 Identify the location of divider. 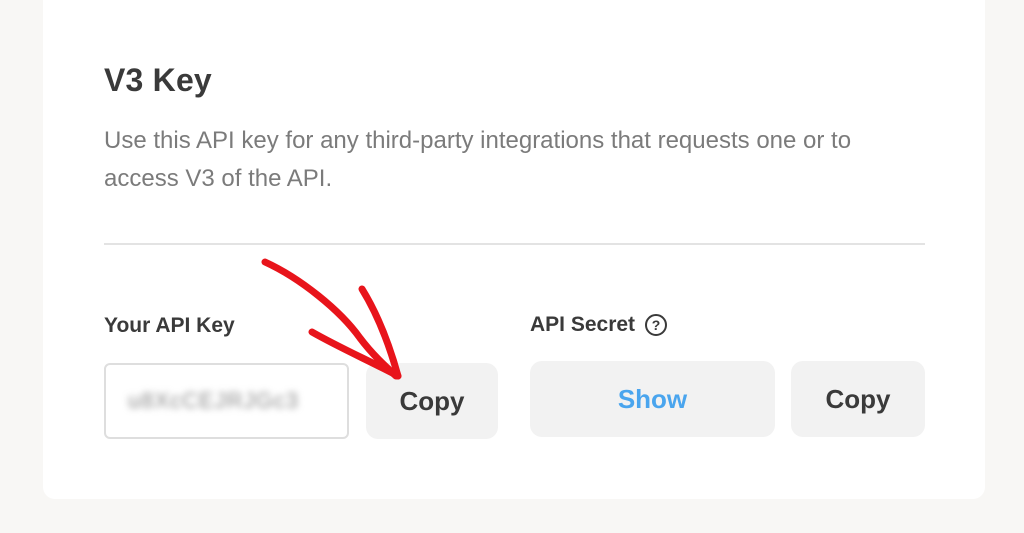
(514, 244).